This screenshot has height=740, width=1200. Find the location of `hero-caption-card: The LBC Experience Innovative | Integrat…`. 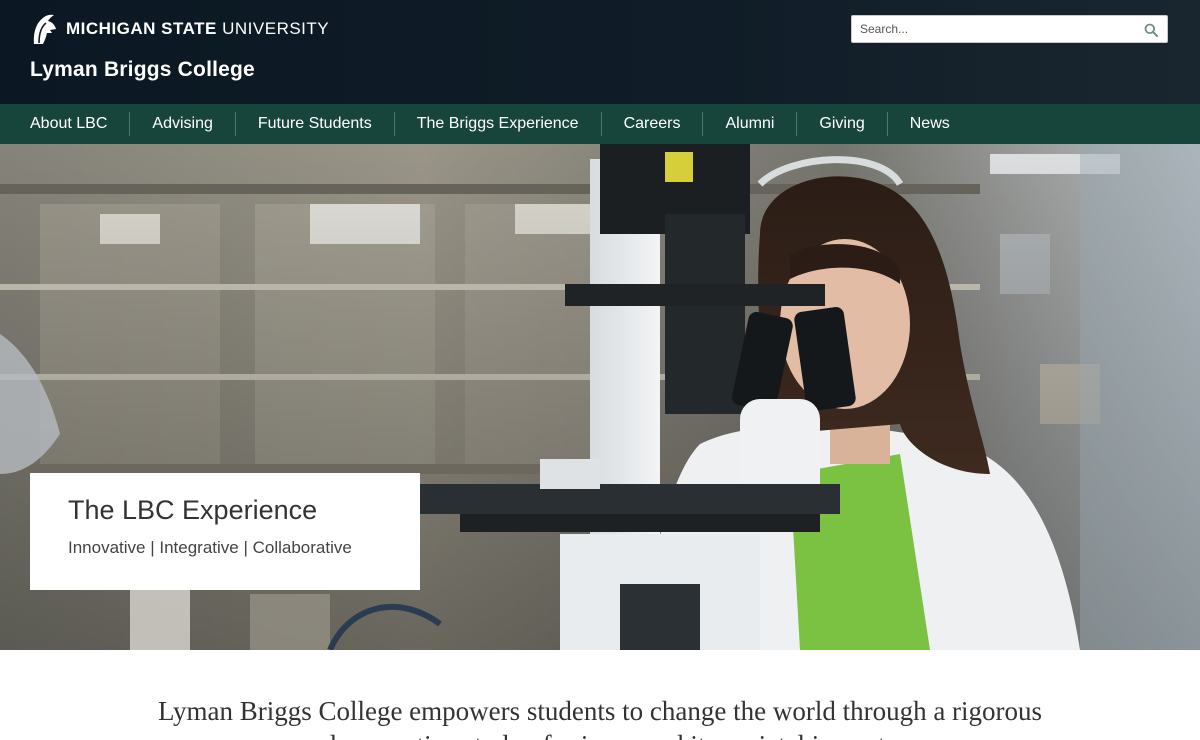

hero-caption-card: The LBC Experience Innovative | Integrat… is located at coordinates (225, 531).